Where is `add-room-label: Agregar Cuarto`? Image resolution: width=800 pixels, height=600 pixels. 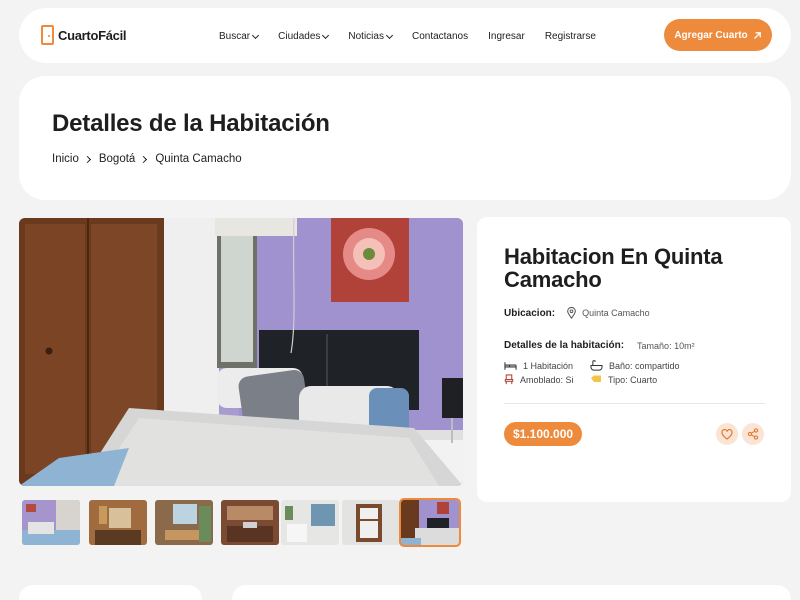
add-room-label: Agregar Cuarto is located at coordinates (711, 35).